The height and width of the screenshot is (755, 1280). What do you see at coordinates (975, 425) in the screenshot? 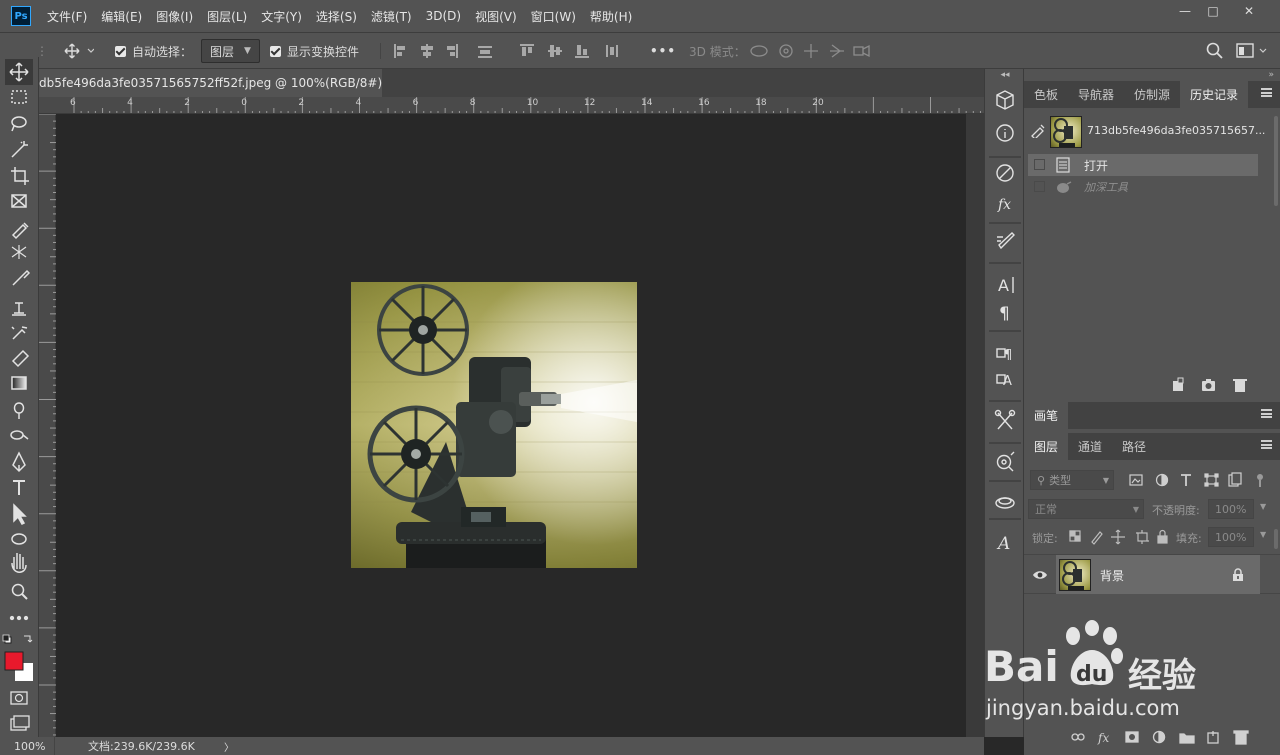
I see `vertical-scrollbar` at bounding box center [975, 425].